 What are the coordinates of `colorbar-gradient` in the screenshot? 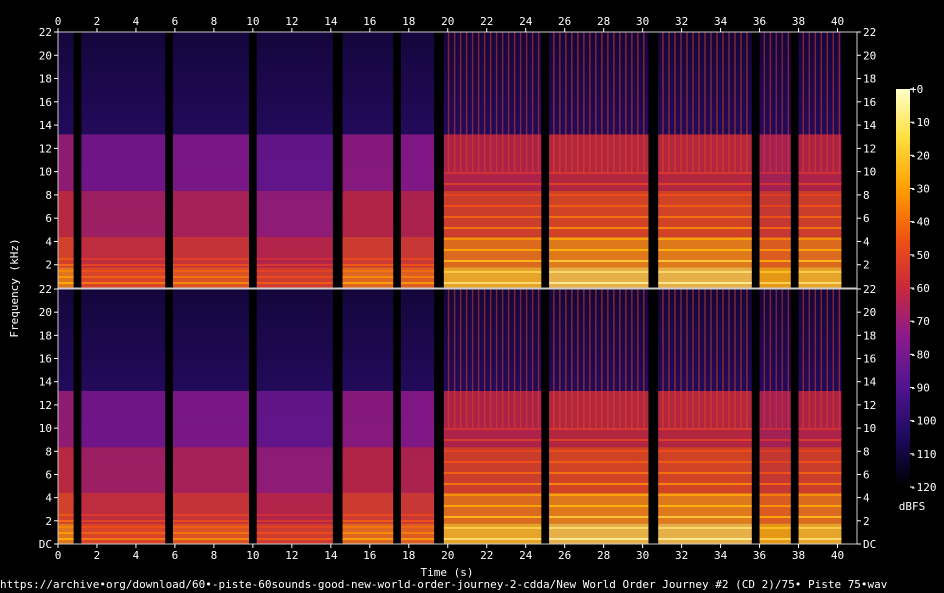 It's located at (903, 288).